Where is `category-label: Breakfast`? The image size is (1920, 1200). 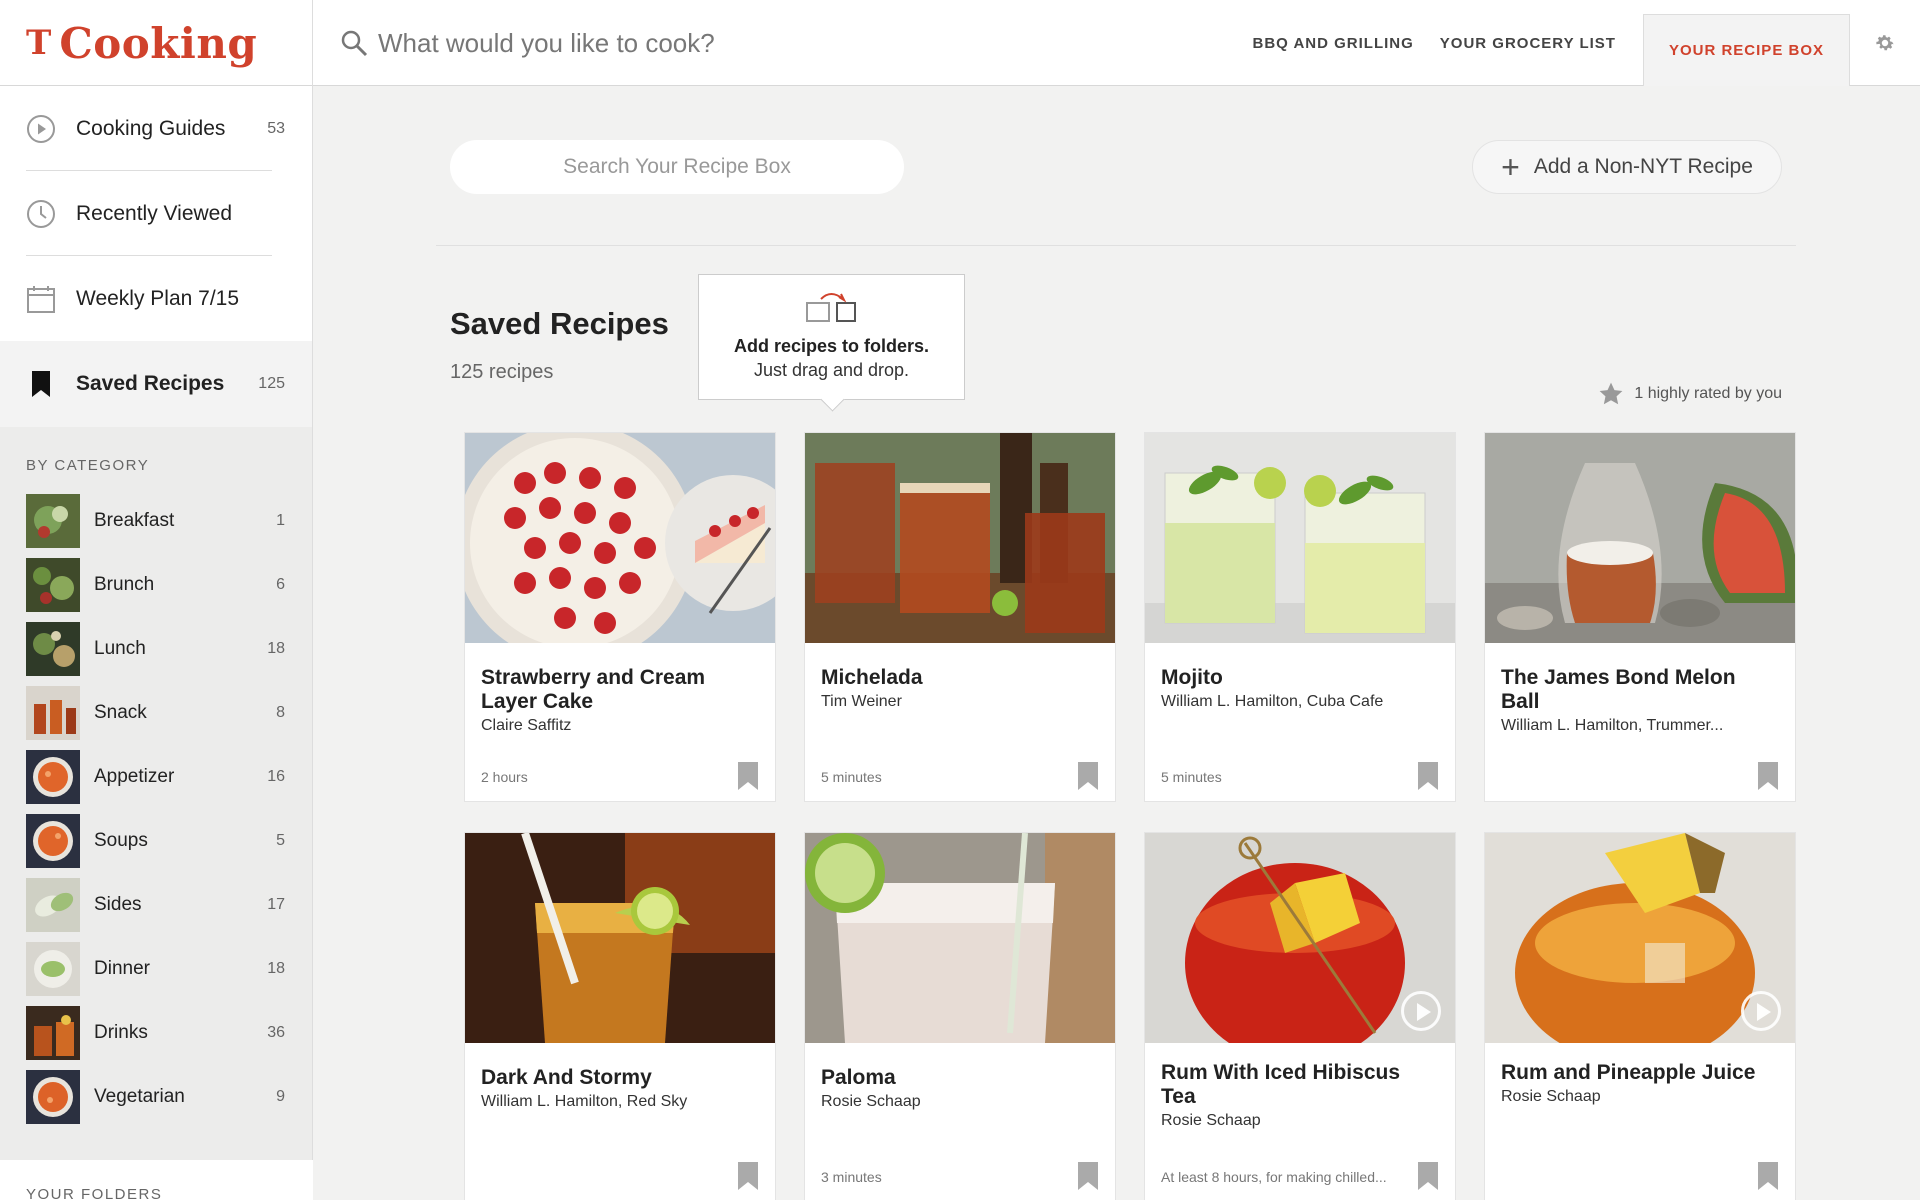 category-label: Breakfast is located at coordinates (134, 520).